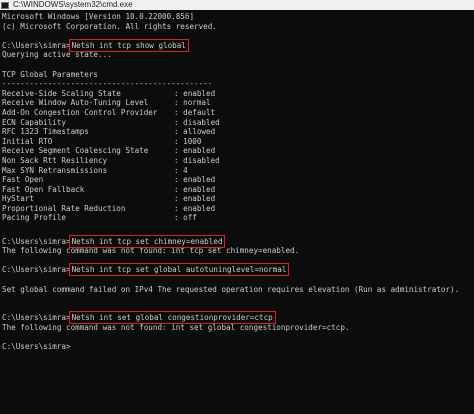 This screenshot has width=474, height=414. What do you see at coordinates (237, 45) in the screenshot?
I see `command-line-1: C:\Users\simra>Netsh int tcp show global` at bounding box center [237, 45].